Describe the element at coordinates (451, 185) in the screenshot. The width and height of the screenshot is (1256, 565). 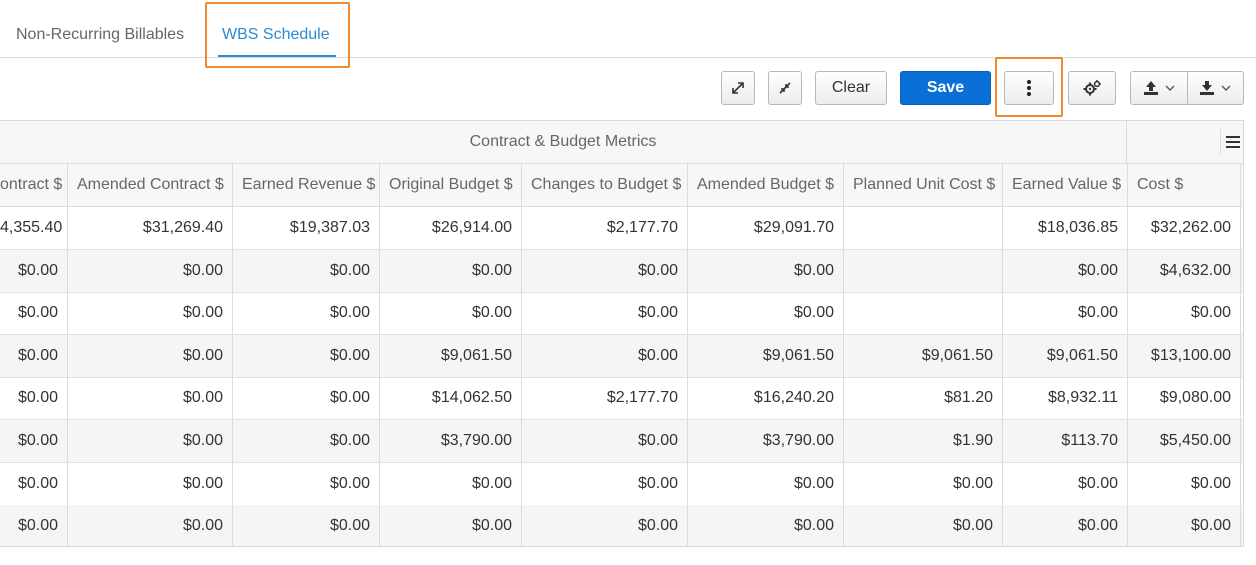
I see `column-header-original-budget: Original Budget $` at that location.